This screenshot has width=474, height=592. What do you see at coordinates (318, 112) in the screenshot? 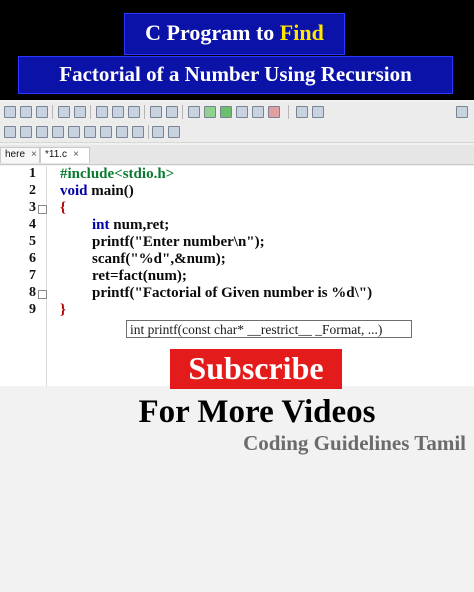
I see `step-icon` at bounding box center [318, 112].